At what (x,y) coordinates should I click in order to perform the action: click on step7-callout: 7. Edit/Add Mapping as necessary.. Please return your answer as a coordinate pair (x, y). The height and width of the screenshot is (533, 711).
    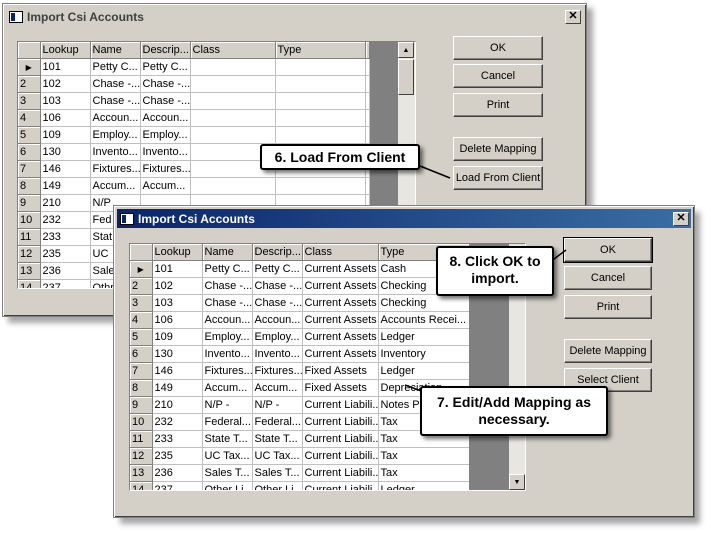
    Looking at the image, I should click on (514, 411).